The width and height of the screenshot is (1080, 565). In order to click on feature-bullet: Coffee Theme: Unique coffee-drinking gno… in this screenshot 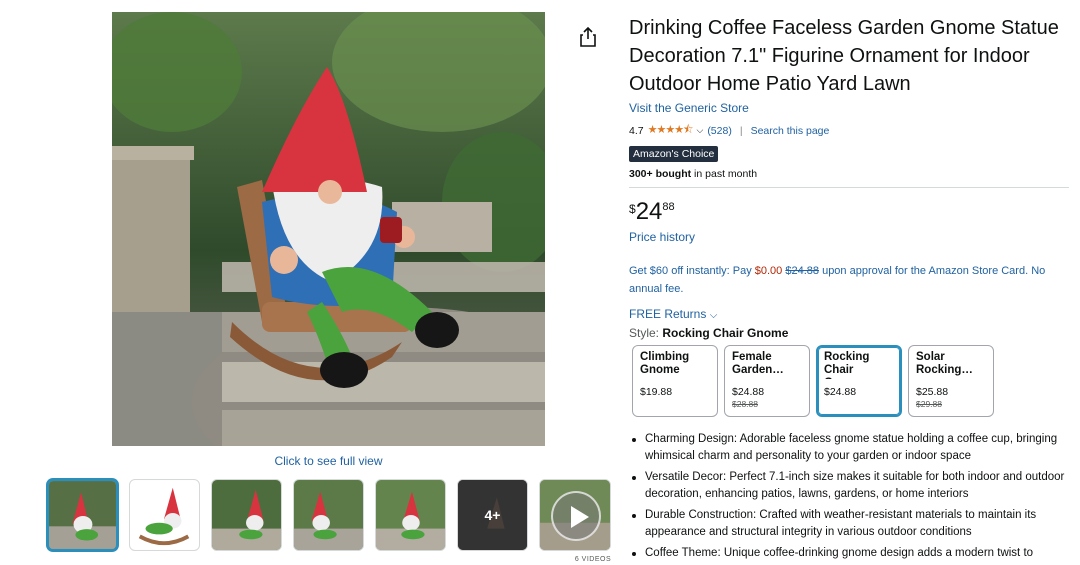, I will do `click(849, 553)`.